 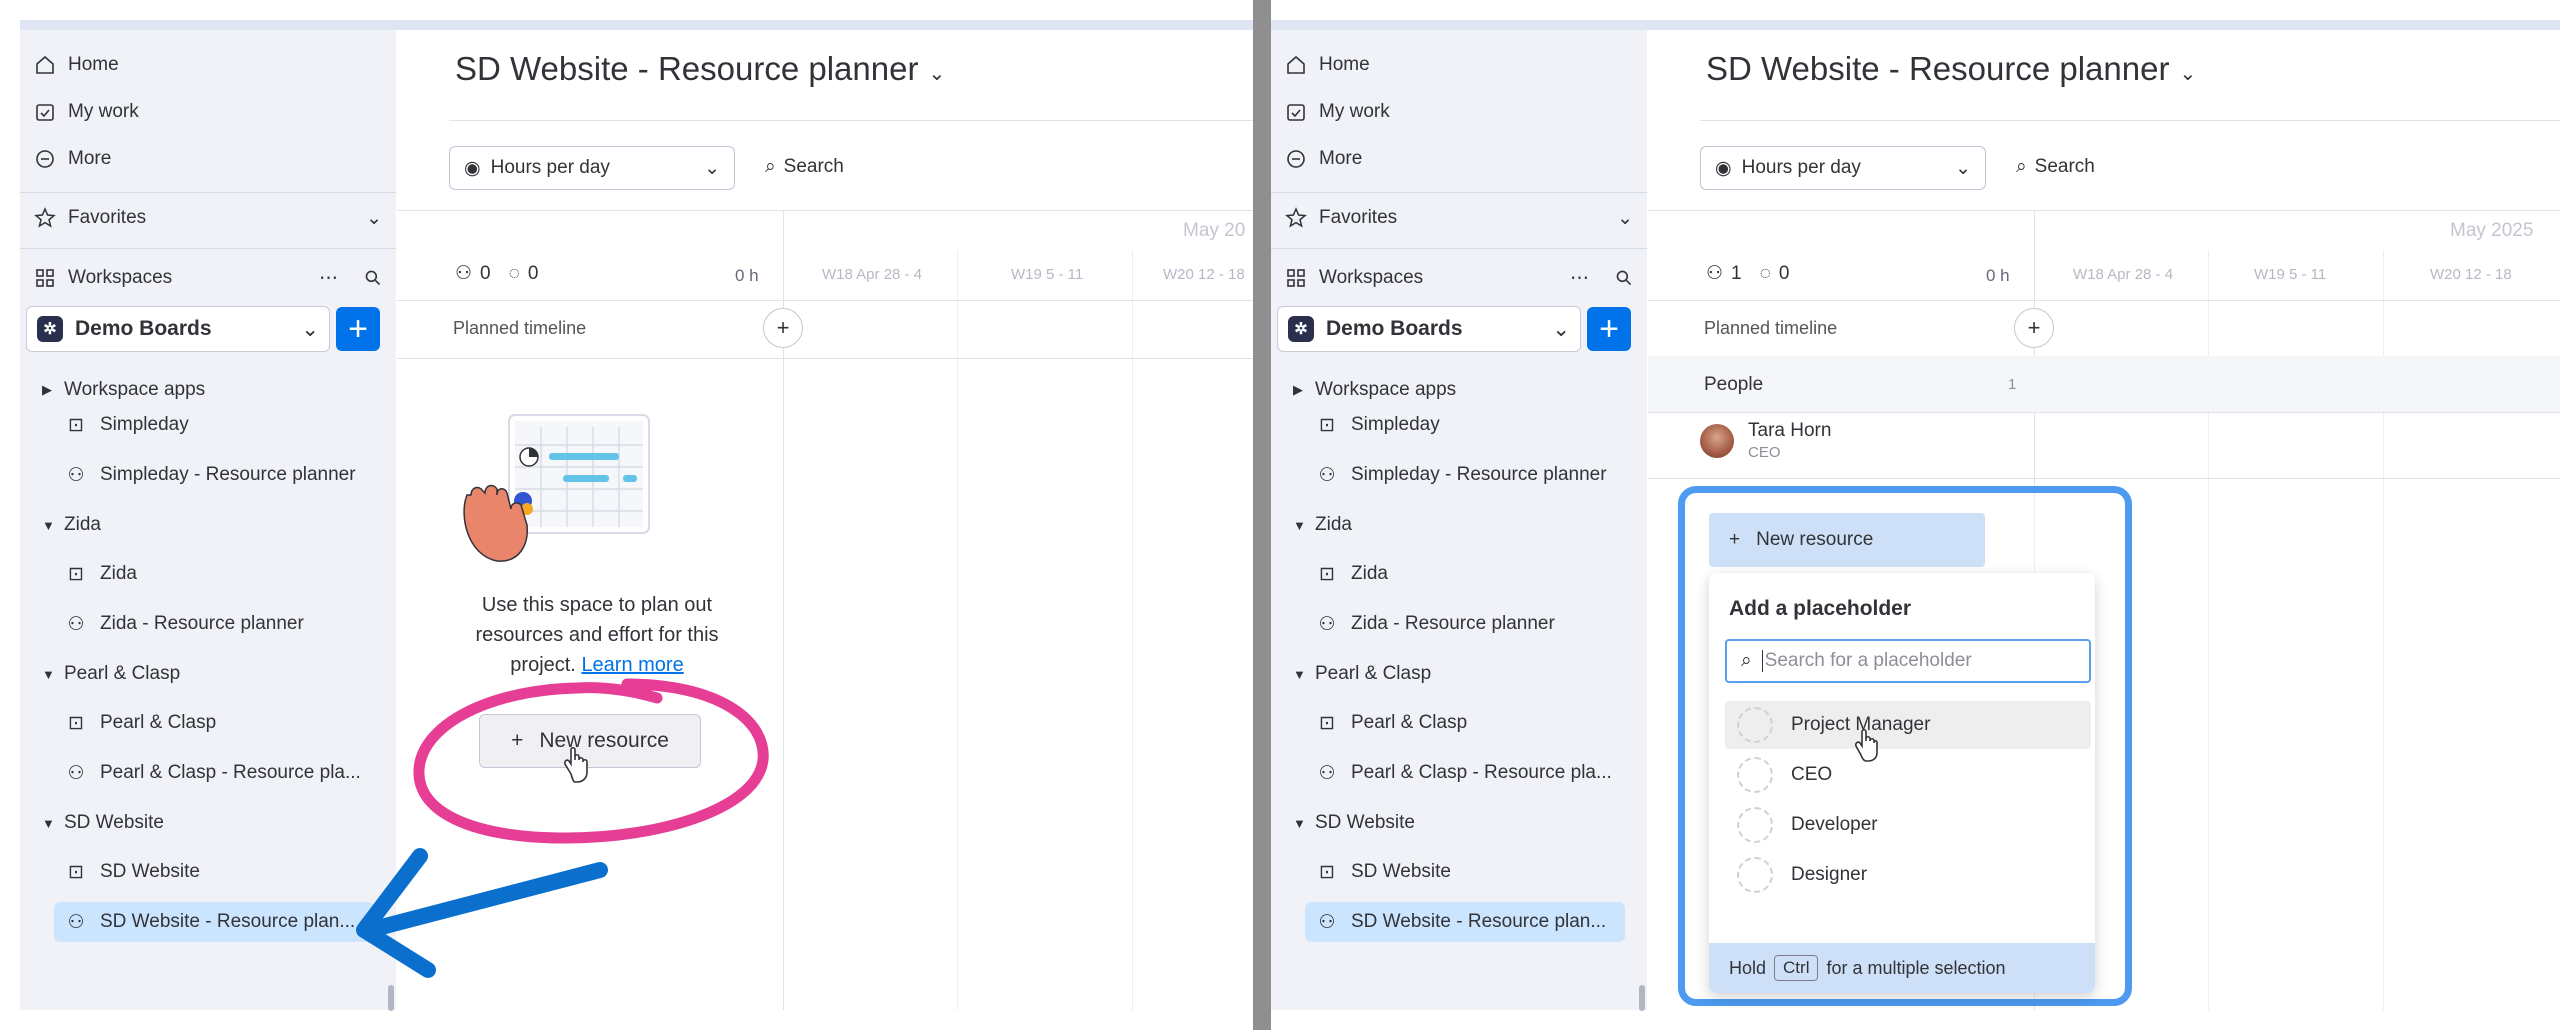 What do you see at coordinates (957, 630) in the screenshot?
I see `gridline` at bounding box center [957, 630].